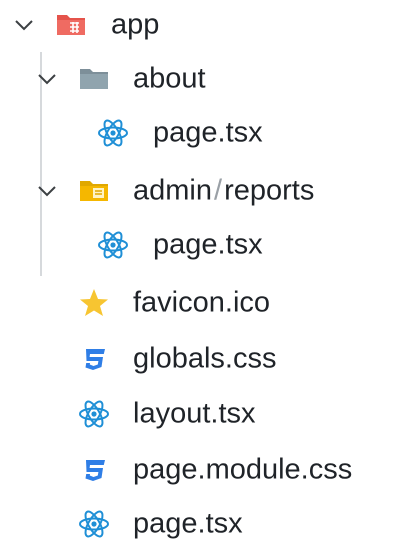 This screenshot has height=553, width=398. I want to click on tree-row-page-file: page.tsx, so click(199, 524).